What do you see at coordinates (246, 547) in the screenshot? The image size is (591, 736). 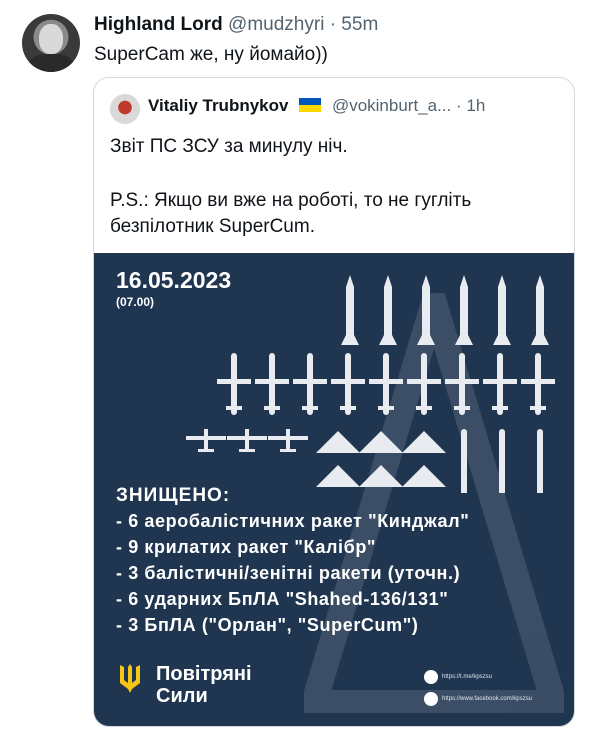 I see `destroyed-item: - 9 крилатих ракет "Калібр"` at bounding box center [246, 547].